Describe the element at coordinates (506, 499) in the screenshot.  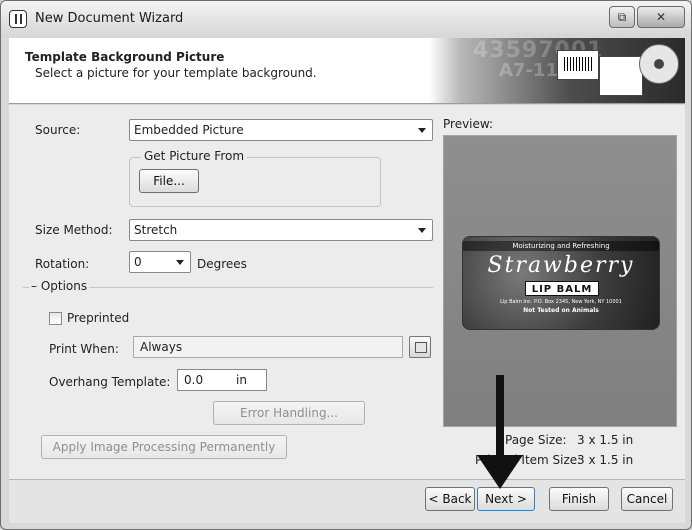
I see `next-button: Next >` at that location.